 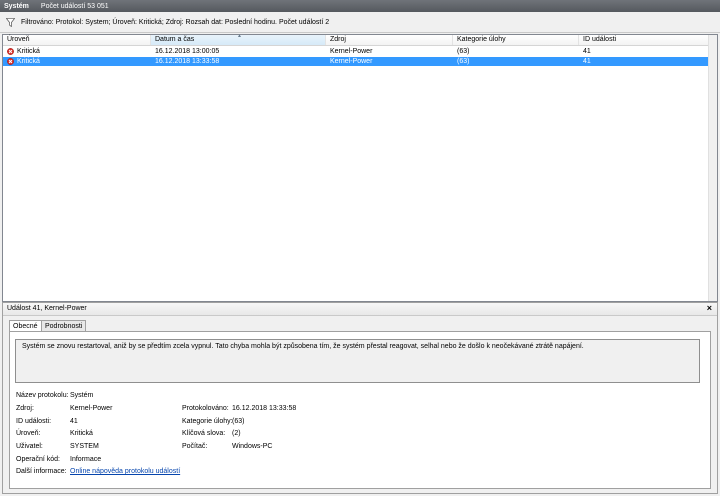 What do you see at coordinates (252, 446) in the screenshot?
I see `computer-value: Windows-PC` at bounding box center [252, 446].